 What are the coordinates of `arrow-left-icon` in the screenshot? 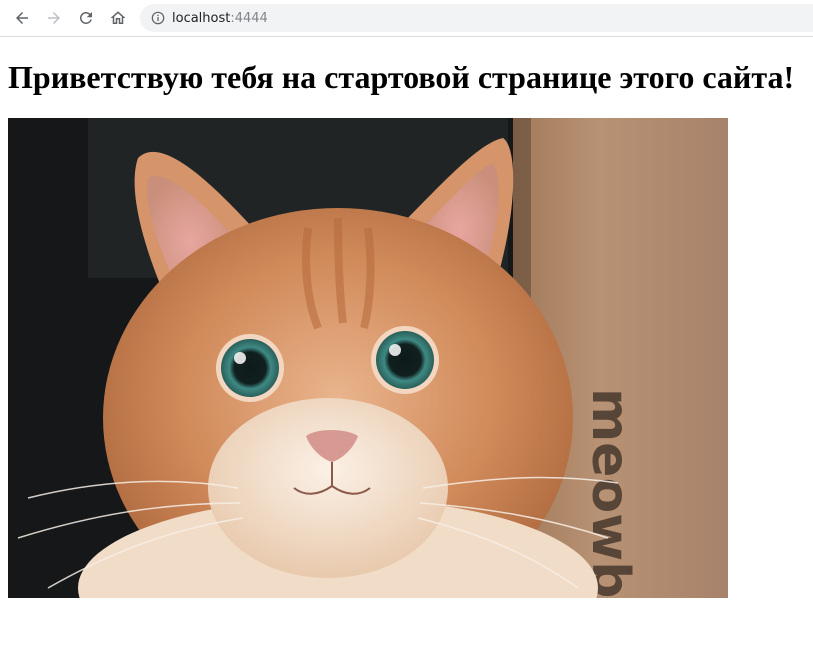 It's located at (22, 18).